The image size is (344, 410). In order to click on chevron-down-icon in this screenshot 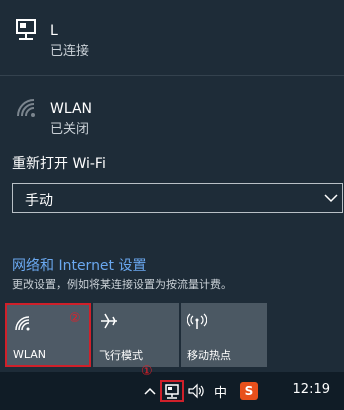, I will do `click(331, 198)`.